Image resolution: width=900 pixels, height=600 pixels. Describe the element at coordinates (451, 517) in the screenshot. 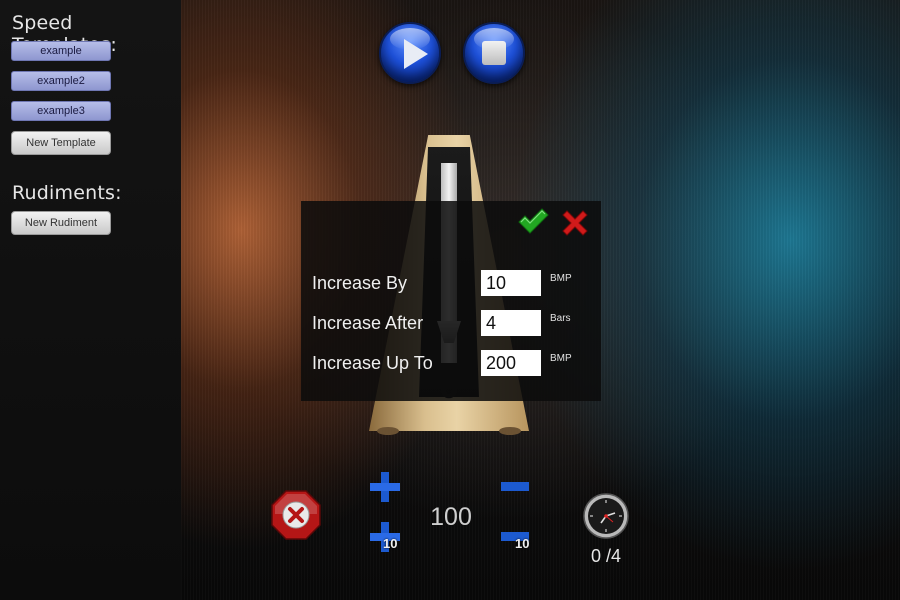

I see `tempo-display: 100` at that location.